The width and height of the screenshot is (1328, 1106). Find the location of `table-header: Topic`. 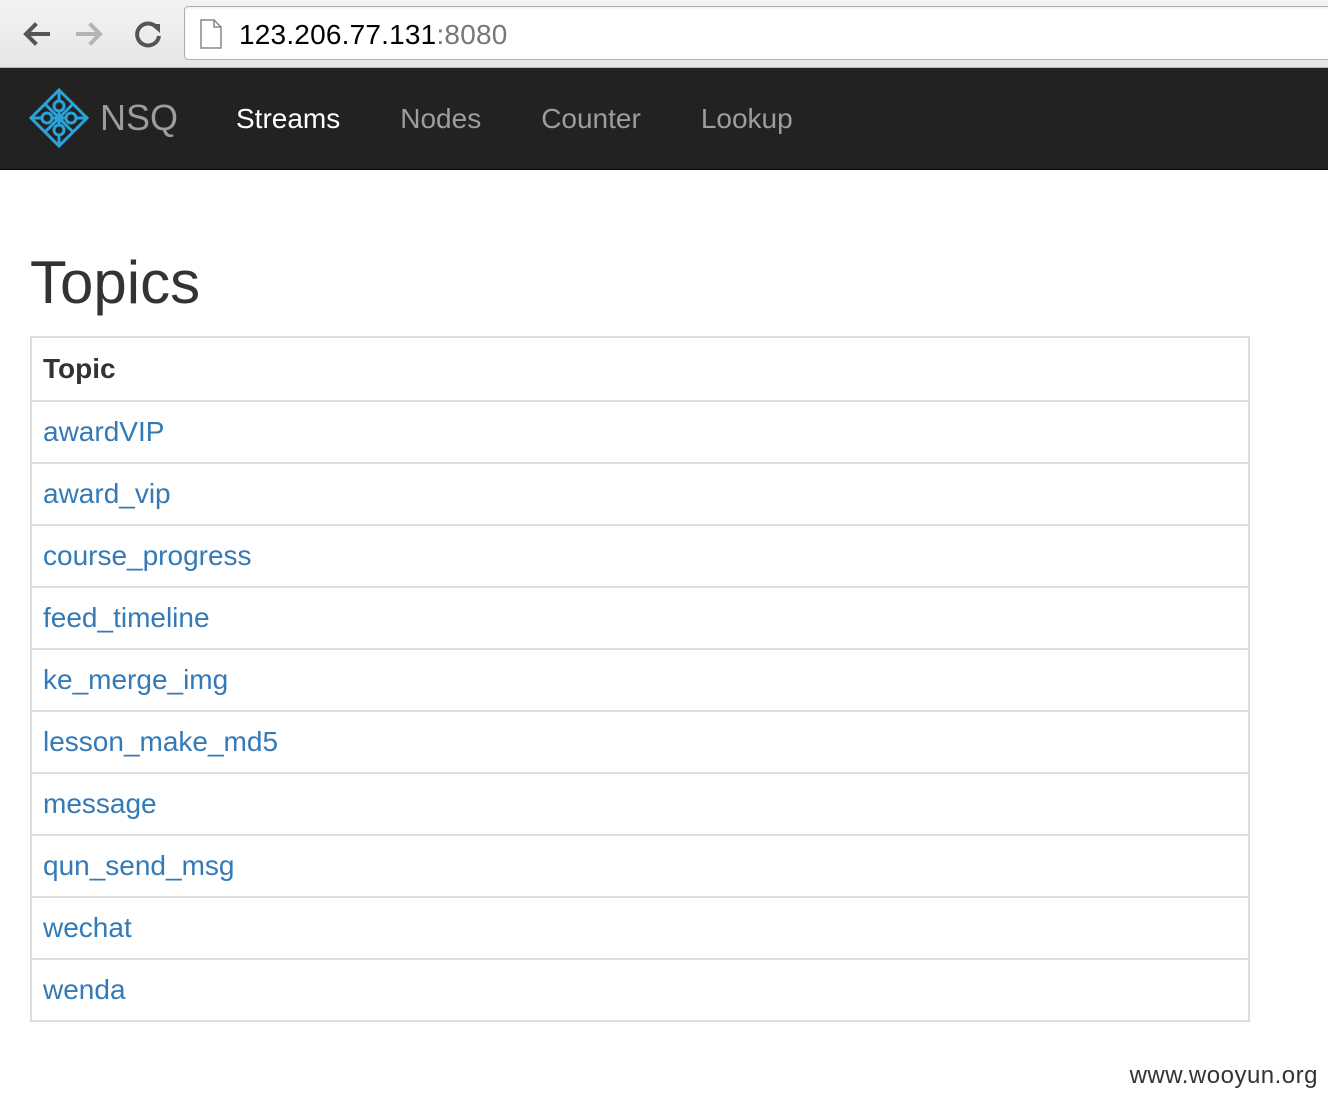

table-header: Topic is located at coordinates (640, 369).